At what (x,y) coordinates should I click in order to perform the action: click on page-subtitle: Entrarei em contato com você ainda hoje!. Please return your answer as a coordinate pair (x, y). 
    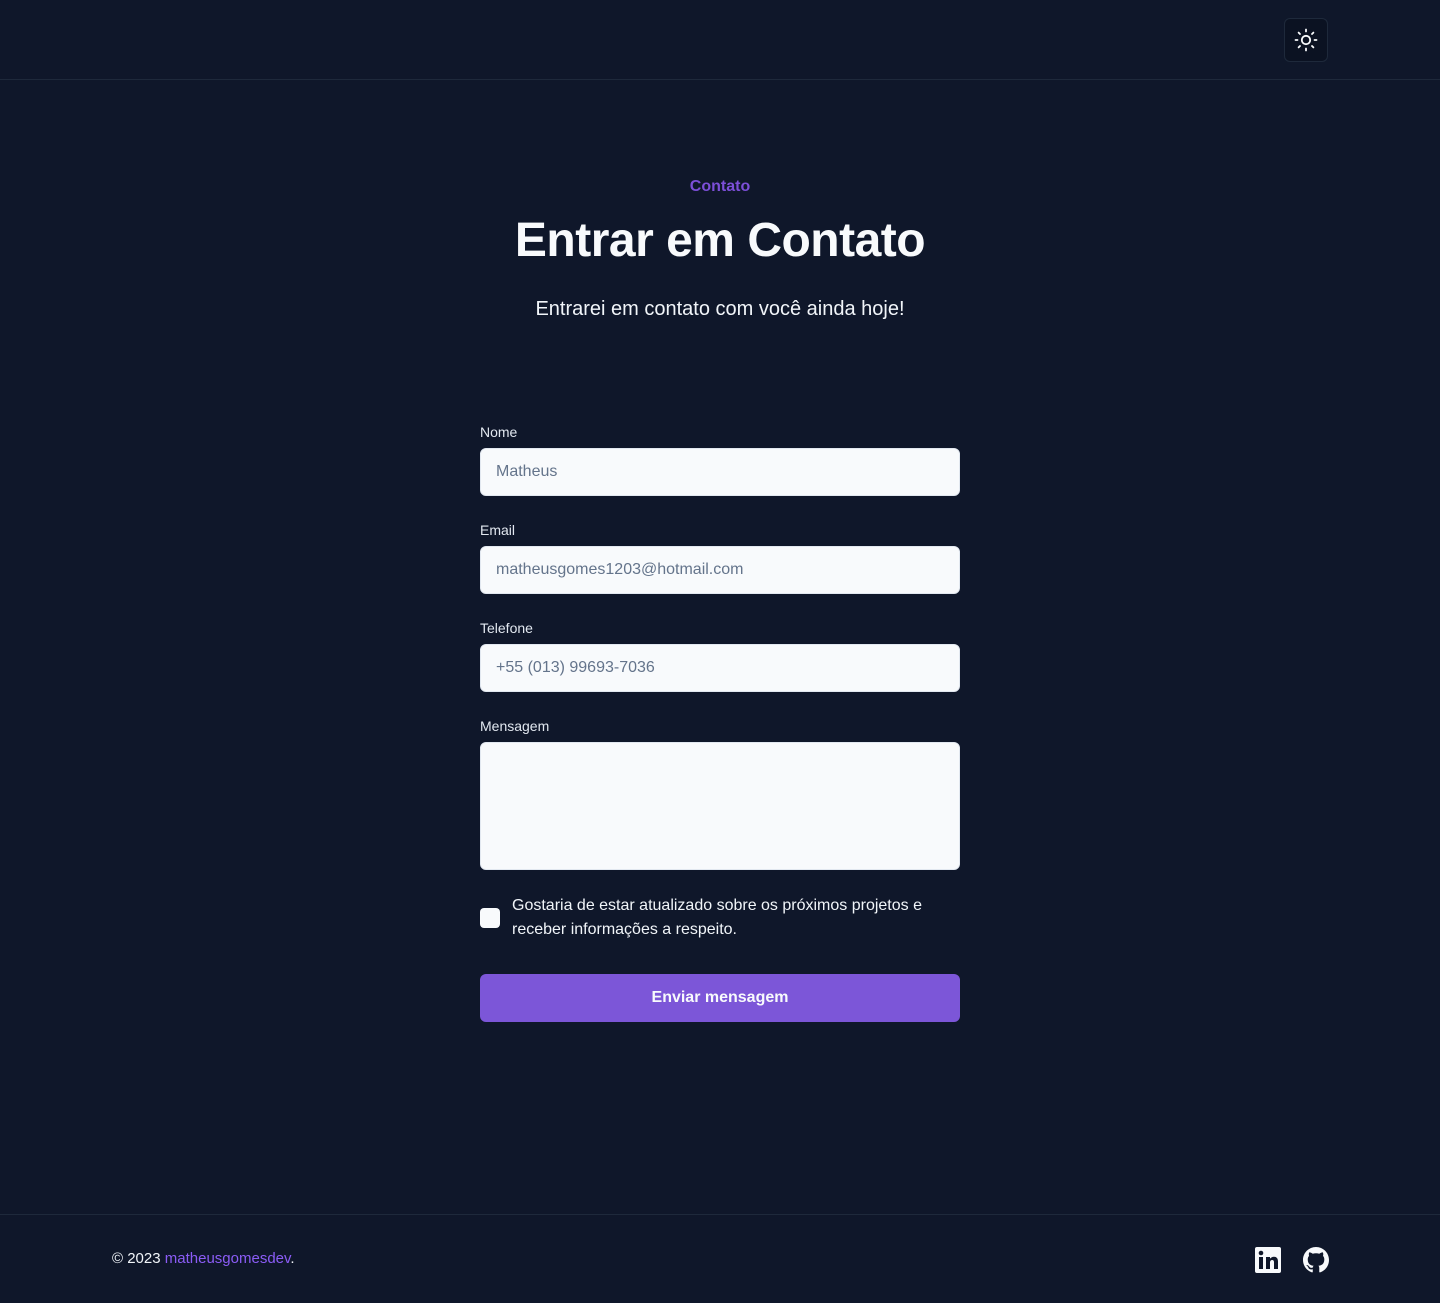
    Looking at the image, I should click on (720, 309).